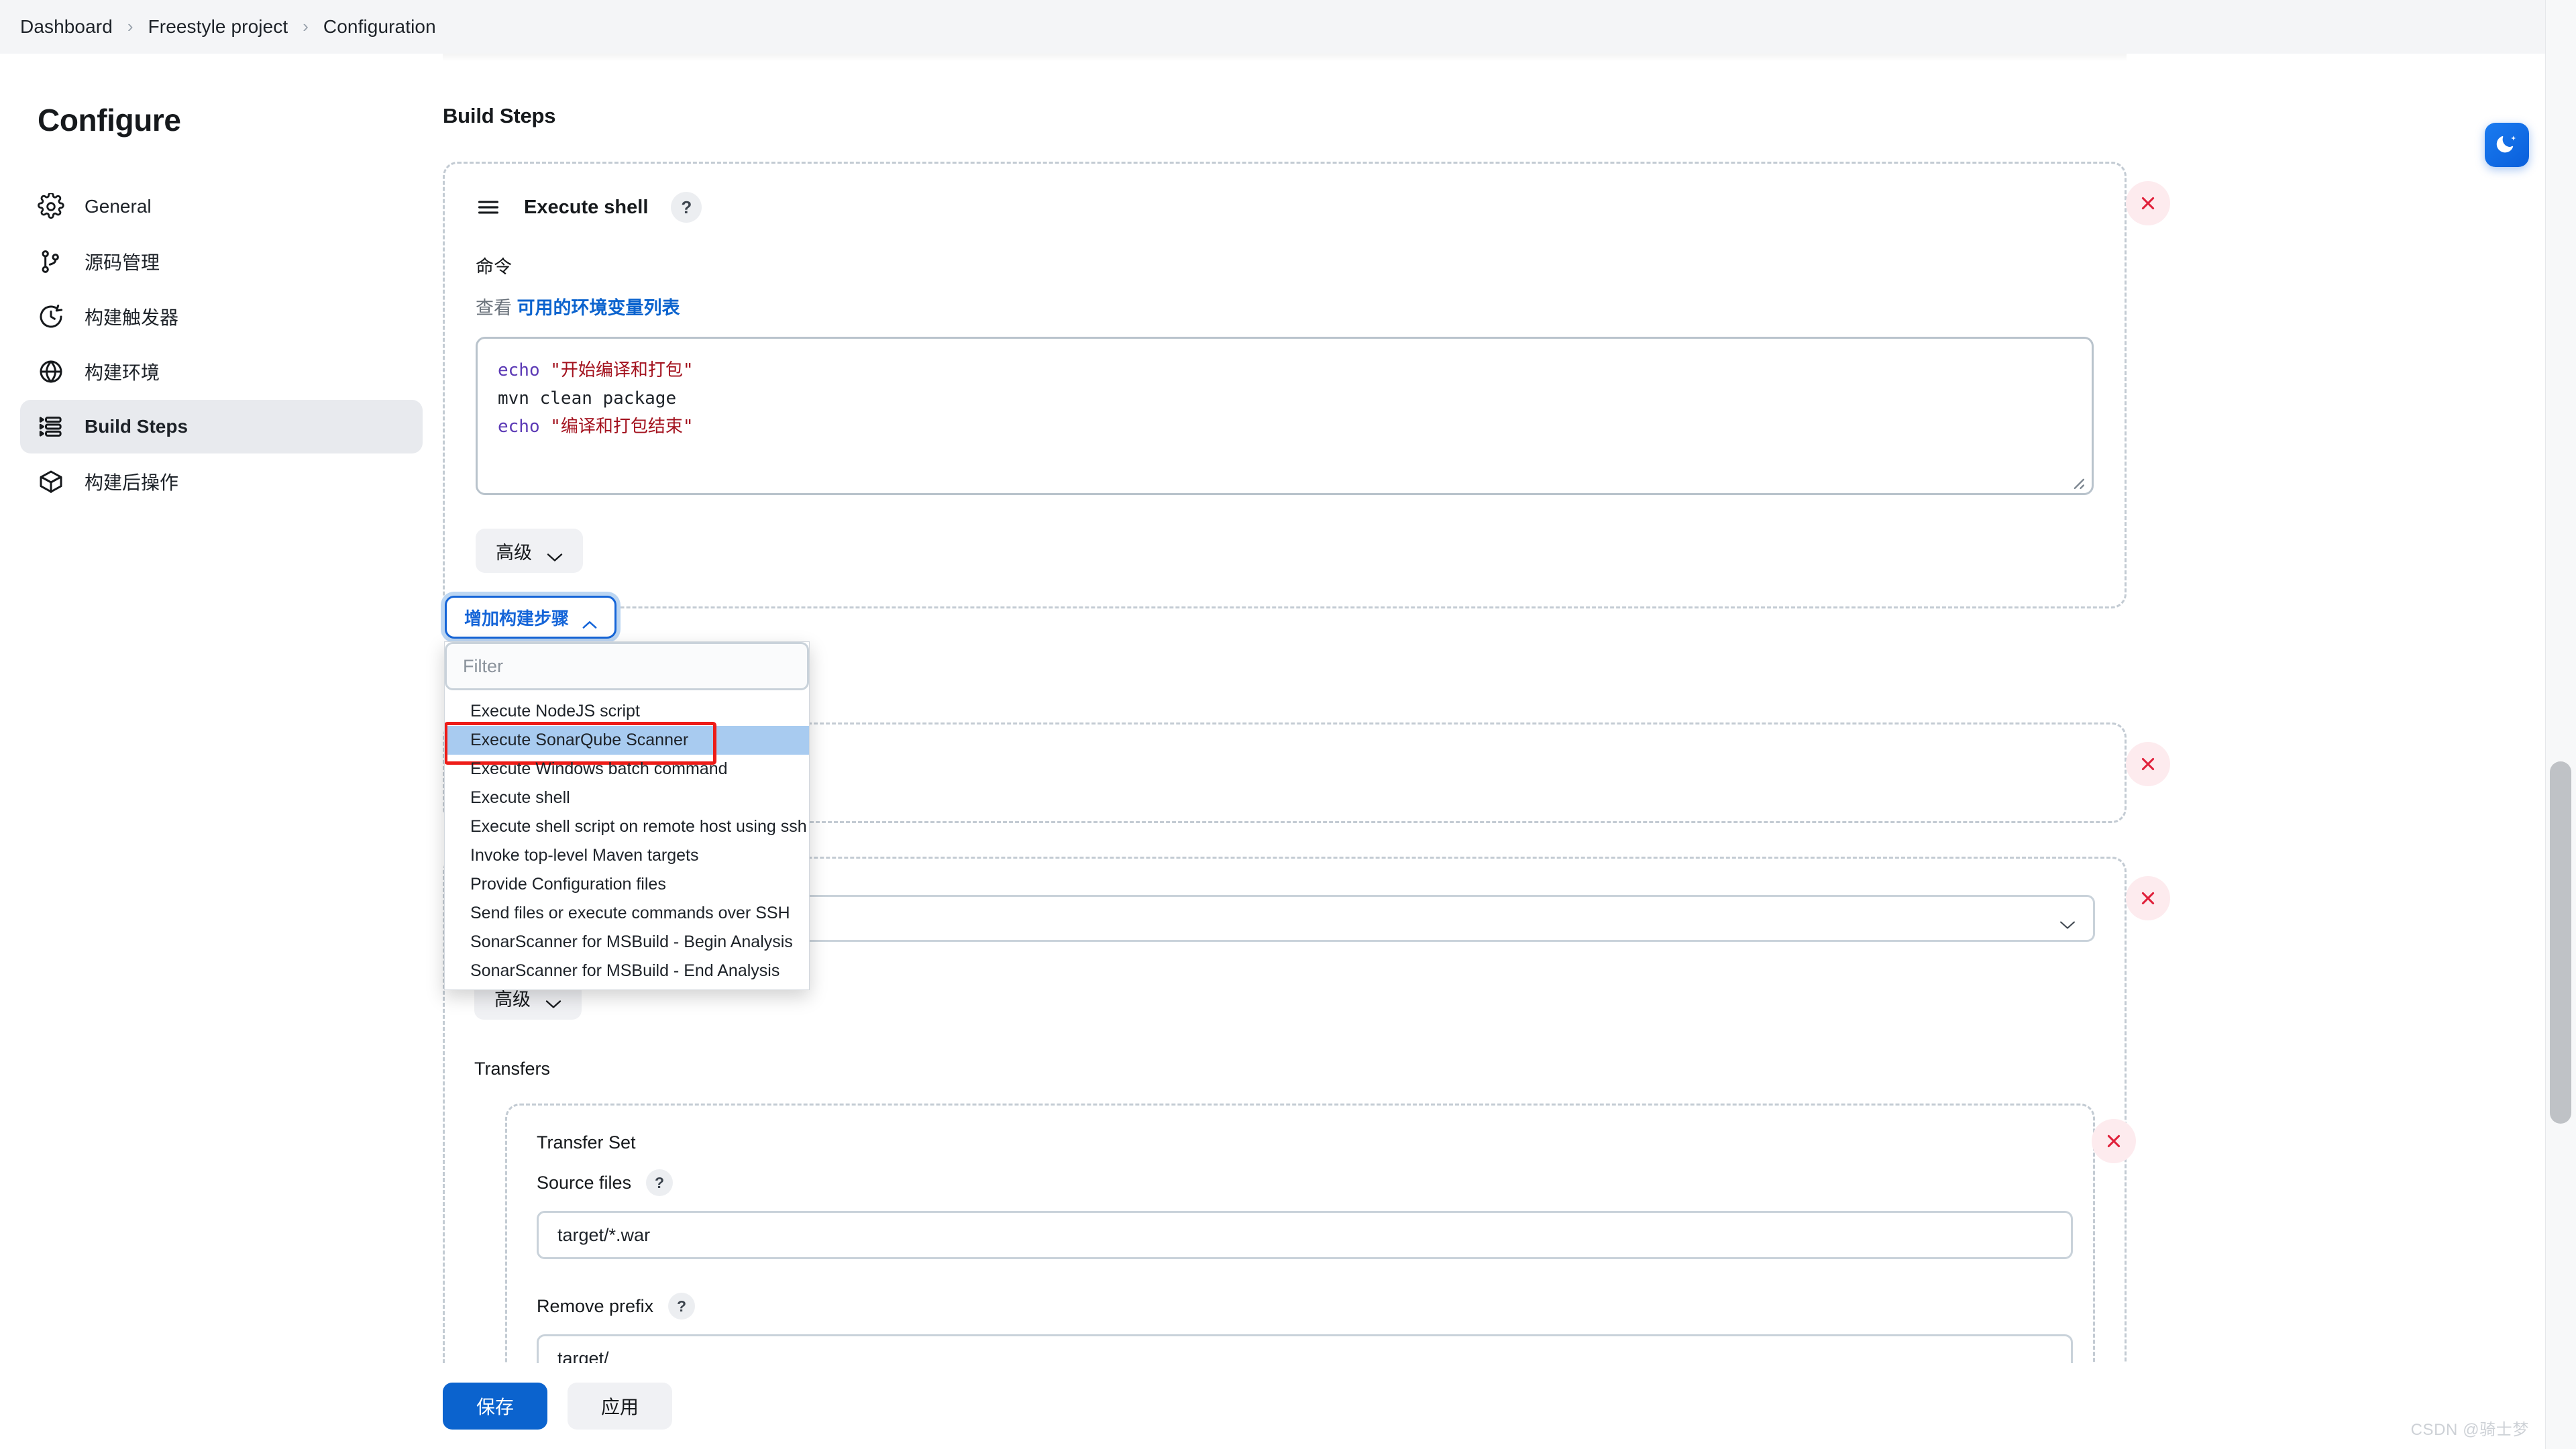  Describe the element at coordinates (494, 308) in the screenshot. I see `env-vars-prefix: 查看` at that location.